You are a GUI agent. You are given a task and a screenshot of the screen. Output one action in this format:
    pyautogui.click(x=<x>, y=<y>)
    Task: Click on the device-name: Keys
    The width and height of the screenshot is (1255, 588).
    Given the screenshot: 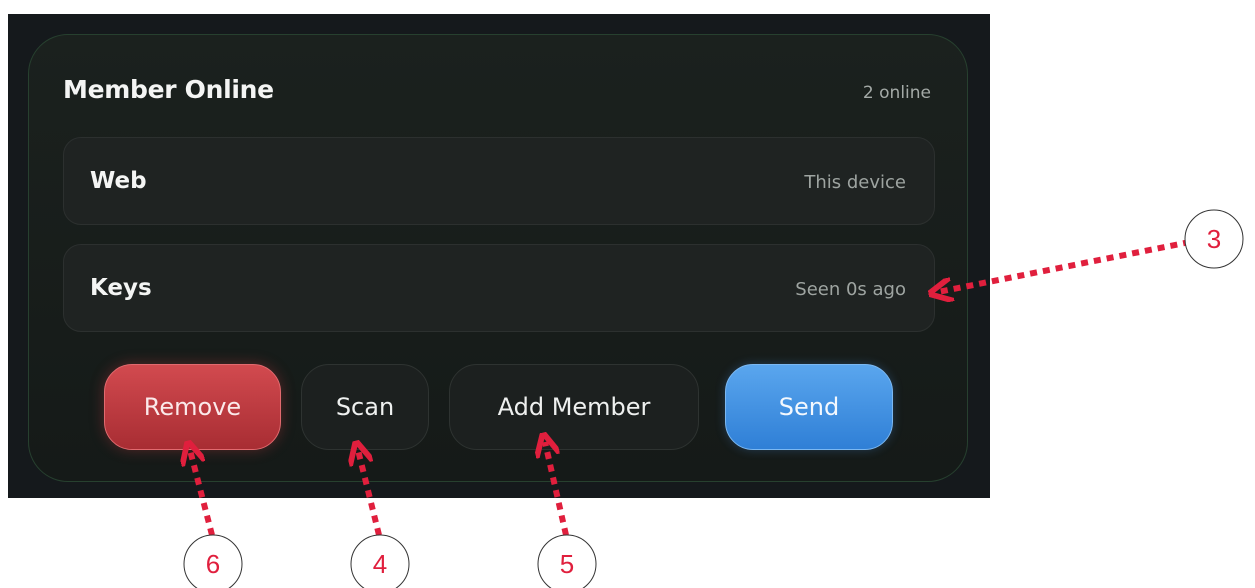 What is the action you would take?
    pyautogui.click(x=121, y=288)
    